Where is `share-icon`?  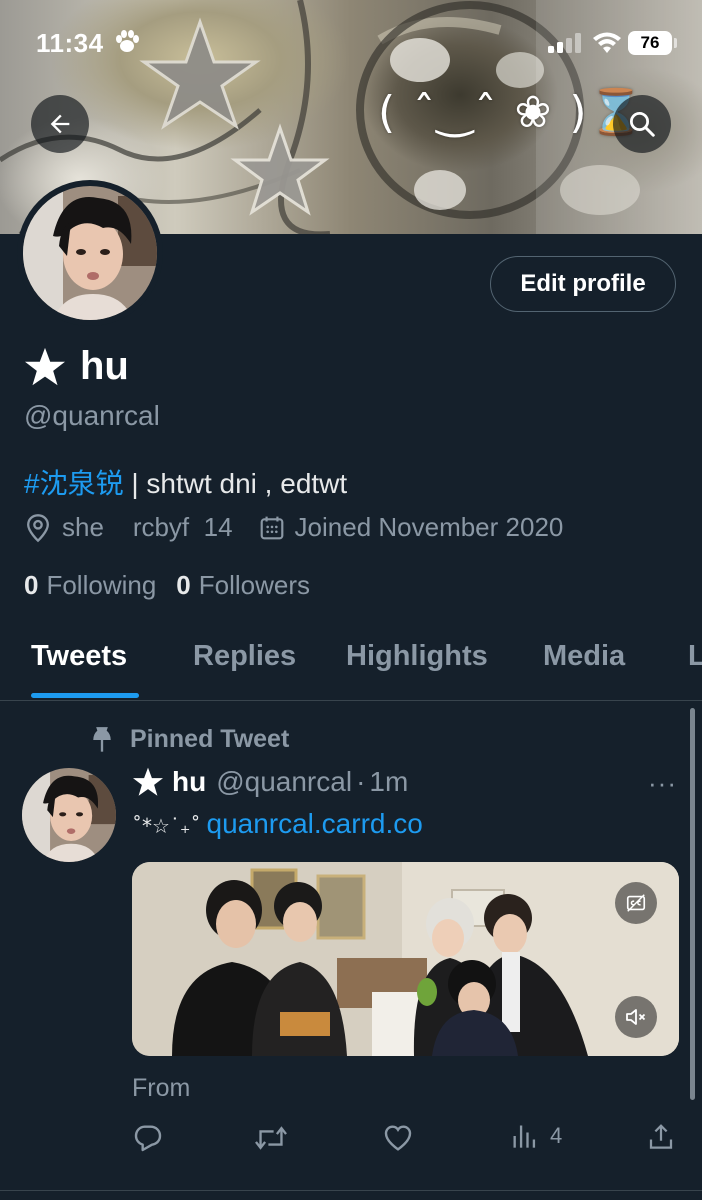
share-icon is located at coordinates (661, 1136).